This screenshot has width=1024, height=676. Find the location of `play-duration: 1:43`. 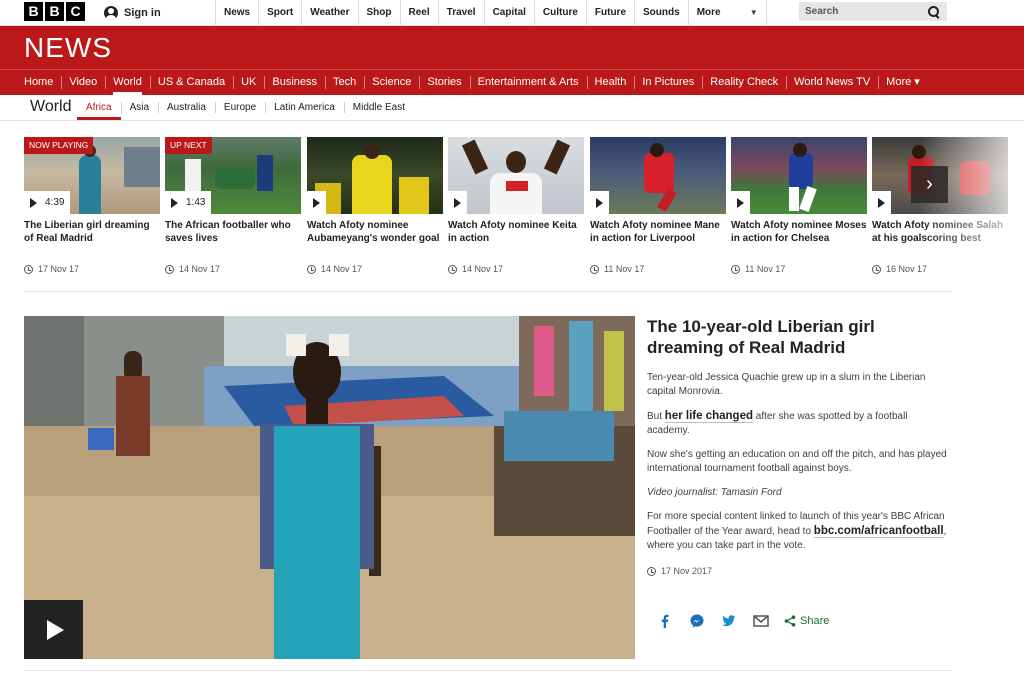

play-duration: 1:43 is located at coordinates (188, 202).